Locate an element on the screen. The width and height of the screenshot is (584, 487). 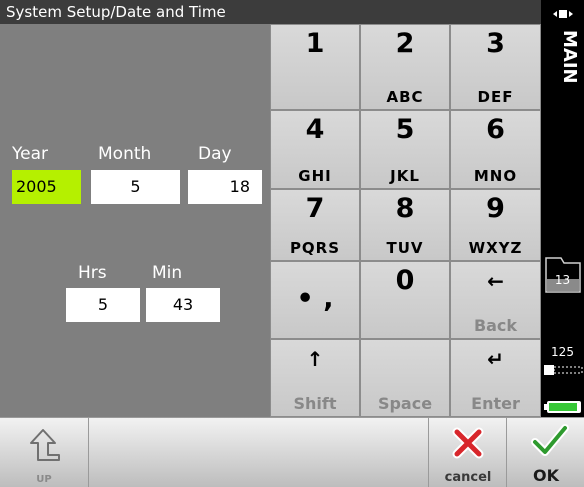
key-5-letters: JKL is located at coordinates (405, 176).